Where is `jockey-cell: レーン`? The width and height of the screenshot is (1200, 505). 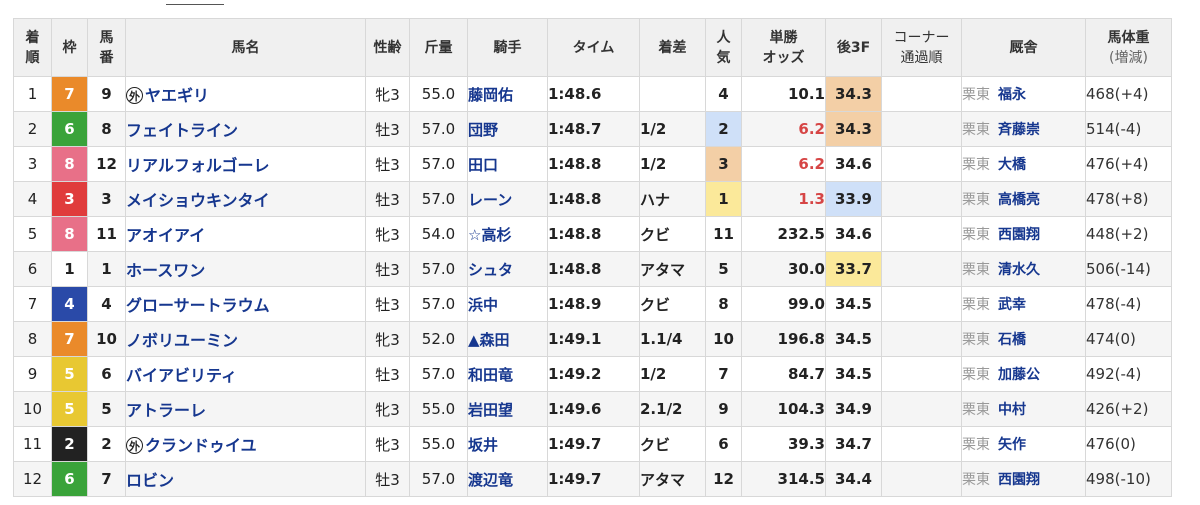 jockey-cell: レーン is located at coordinates (507, 199).